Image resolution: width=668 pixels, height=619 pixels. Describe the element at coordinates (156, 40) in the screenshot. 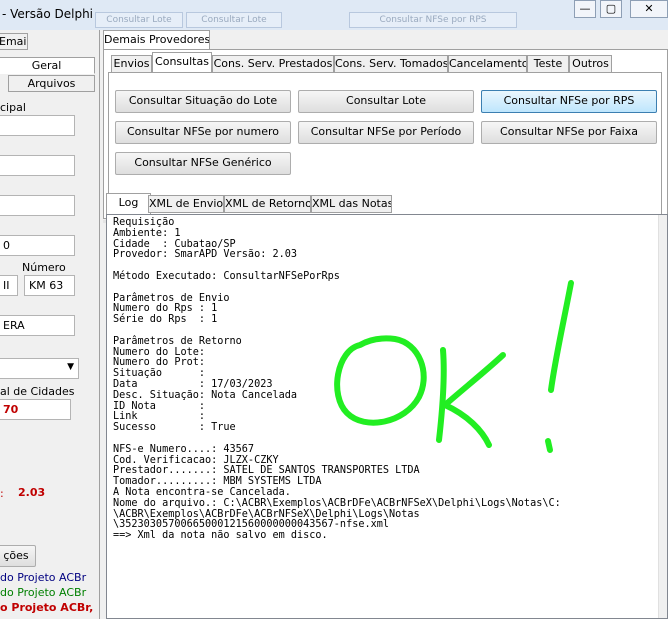

I see `tab-demais-provedores: Demais Provedores` at that location.